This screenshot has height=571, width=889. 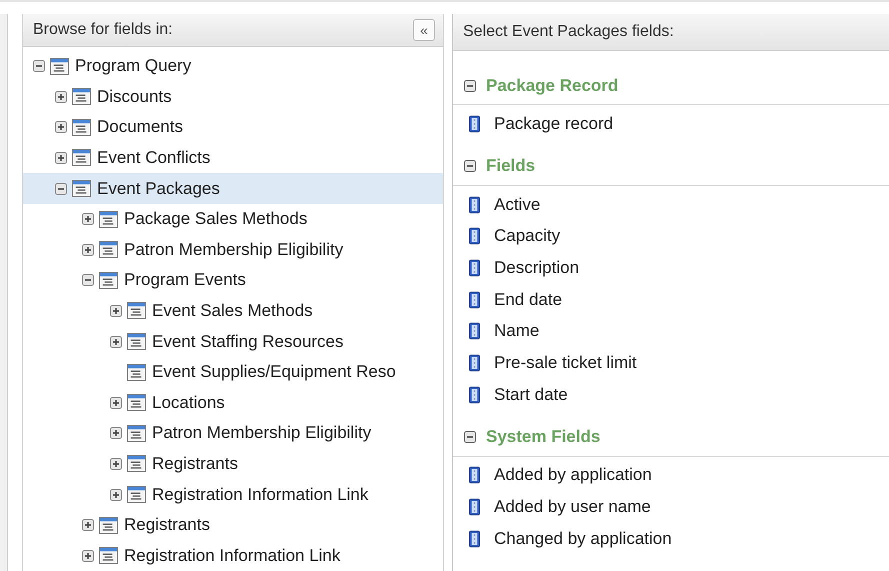 I want to click on field-item: Capacity, so click(x=671, y=236).